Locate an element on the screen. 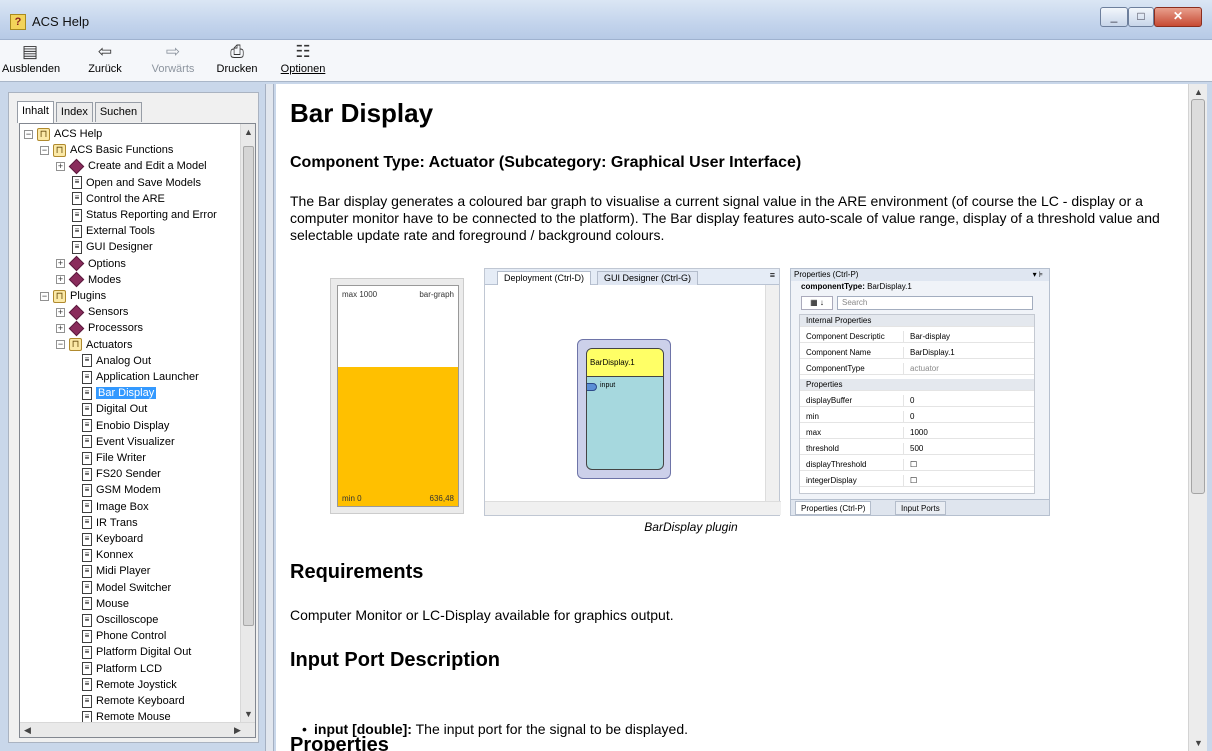 The width and height of the screenshot is (1212, 751). pane-splitter is located at coordinates (269, 417).